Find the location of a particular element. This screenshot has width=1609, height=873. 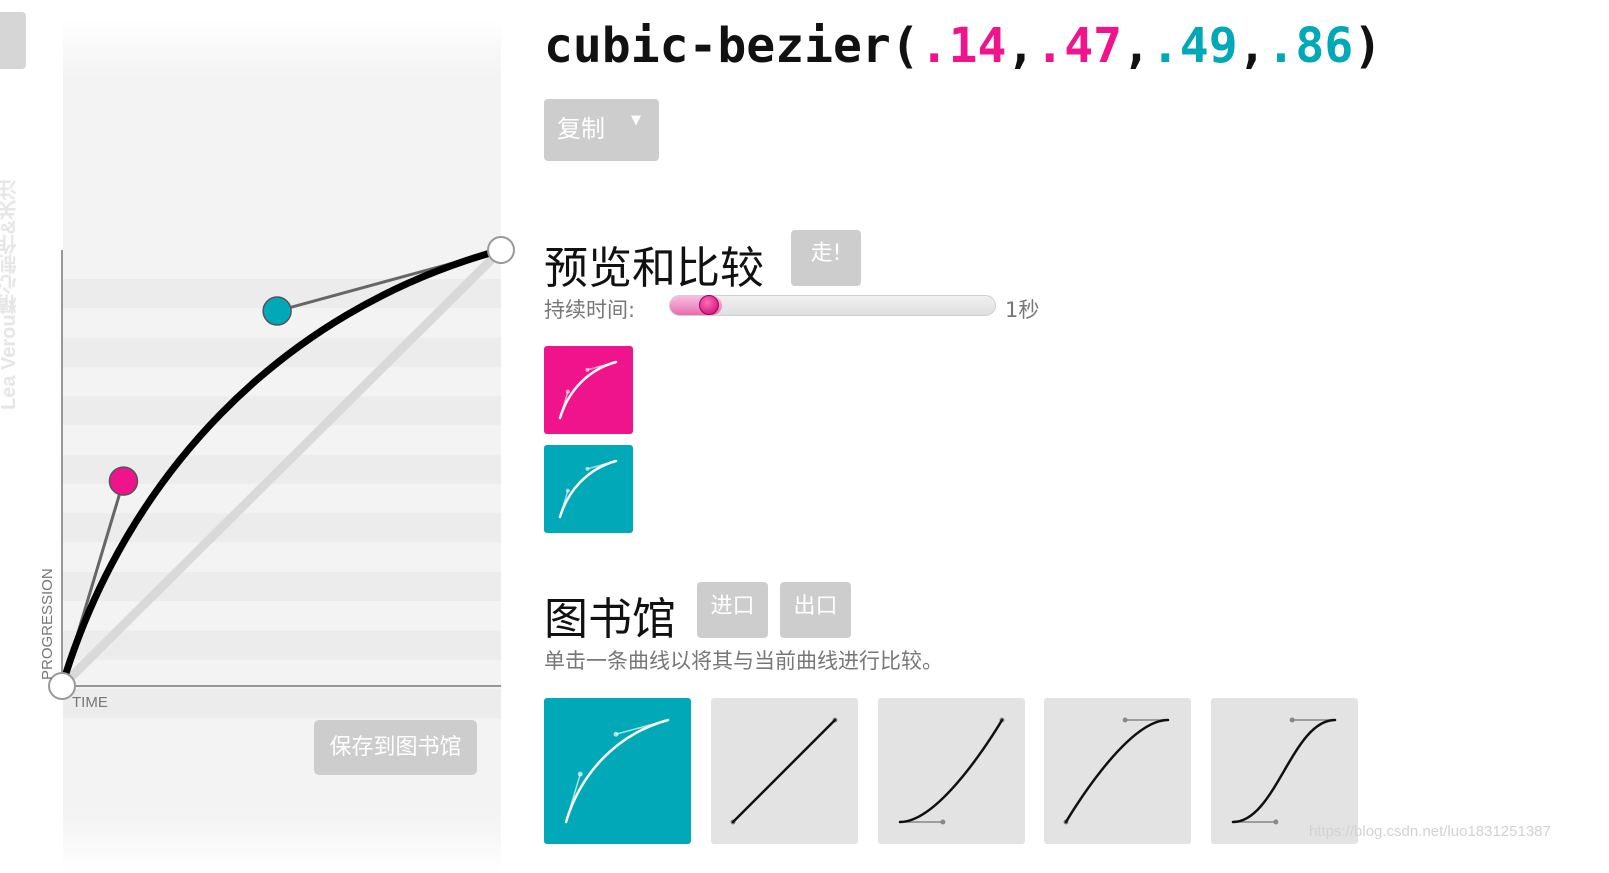

graph-stripes is located at coordinates (282, 499).